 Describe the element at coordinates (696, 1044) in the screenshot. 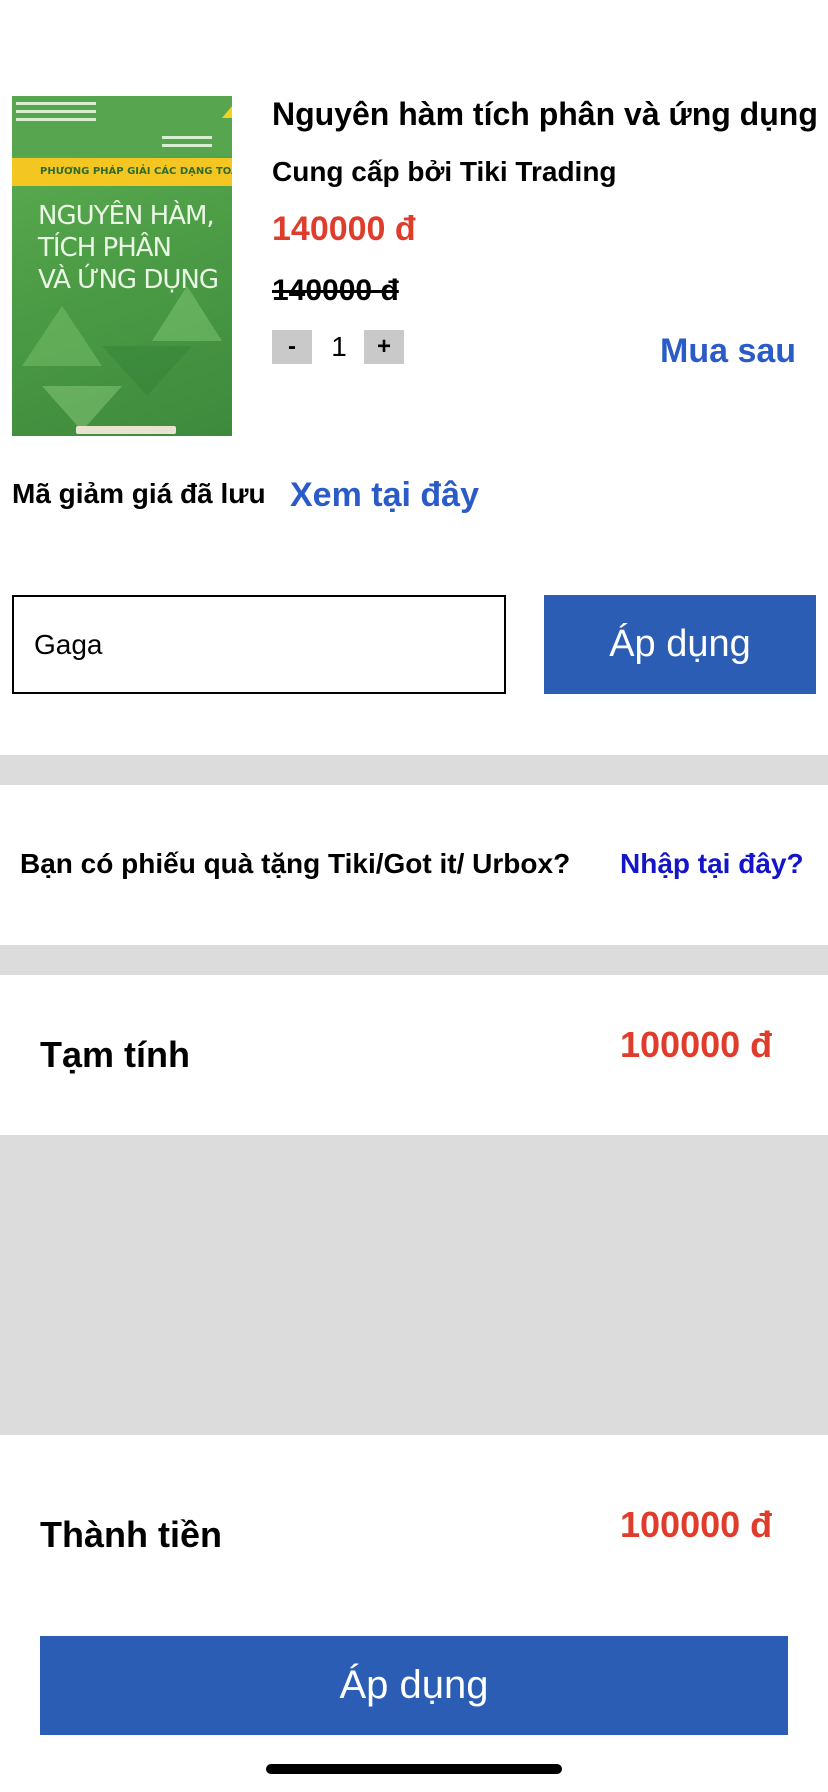

I see `subtotal-value: 100000 đ` at that location.